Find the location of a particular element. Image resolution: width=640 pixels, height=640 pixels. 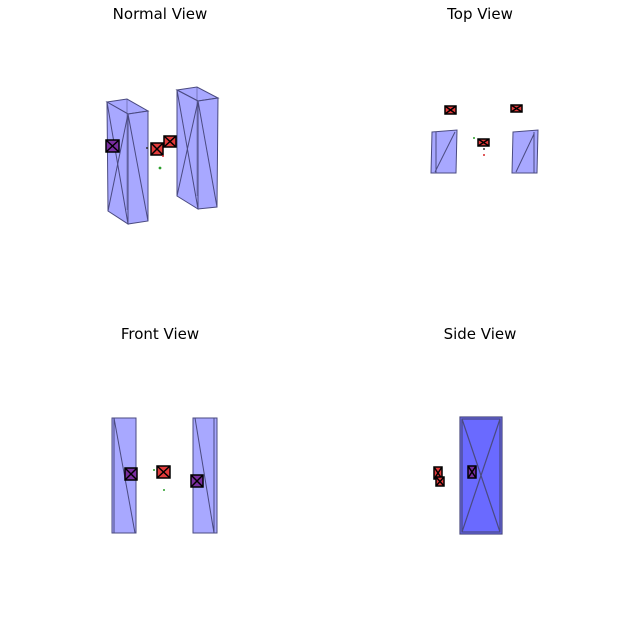

marker-right-purple is located at coordinates (197, 481).